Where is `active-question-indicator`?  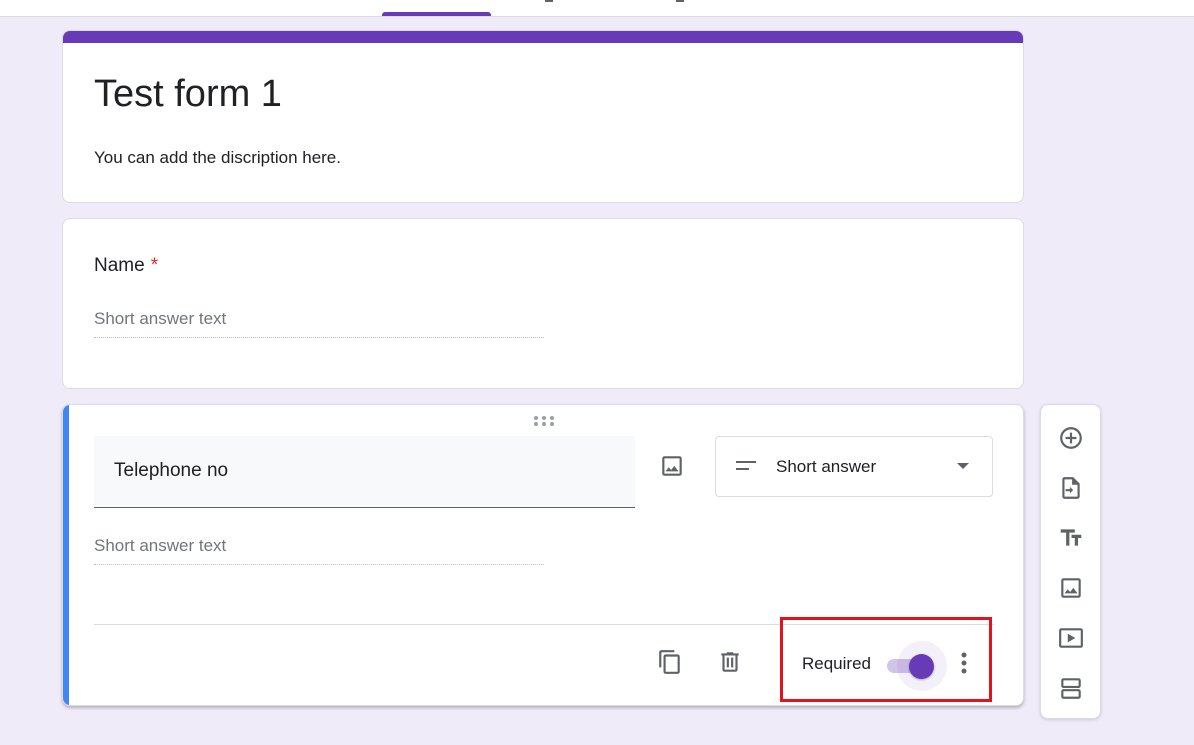
active-question-indicator is located at coordinates (66, 555).